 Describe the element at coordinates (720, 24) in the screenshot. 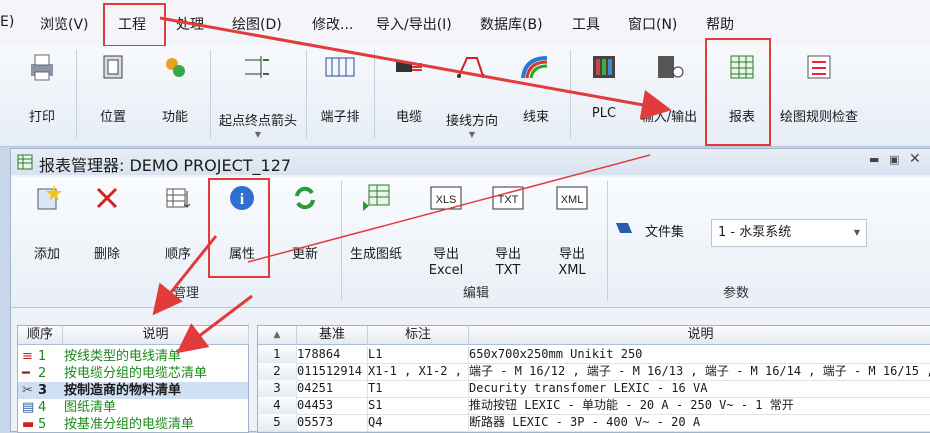

I see `menu-item-help: 帮助` at that location.